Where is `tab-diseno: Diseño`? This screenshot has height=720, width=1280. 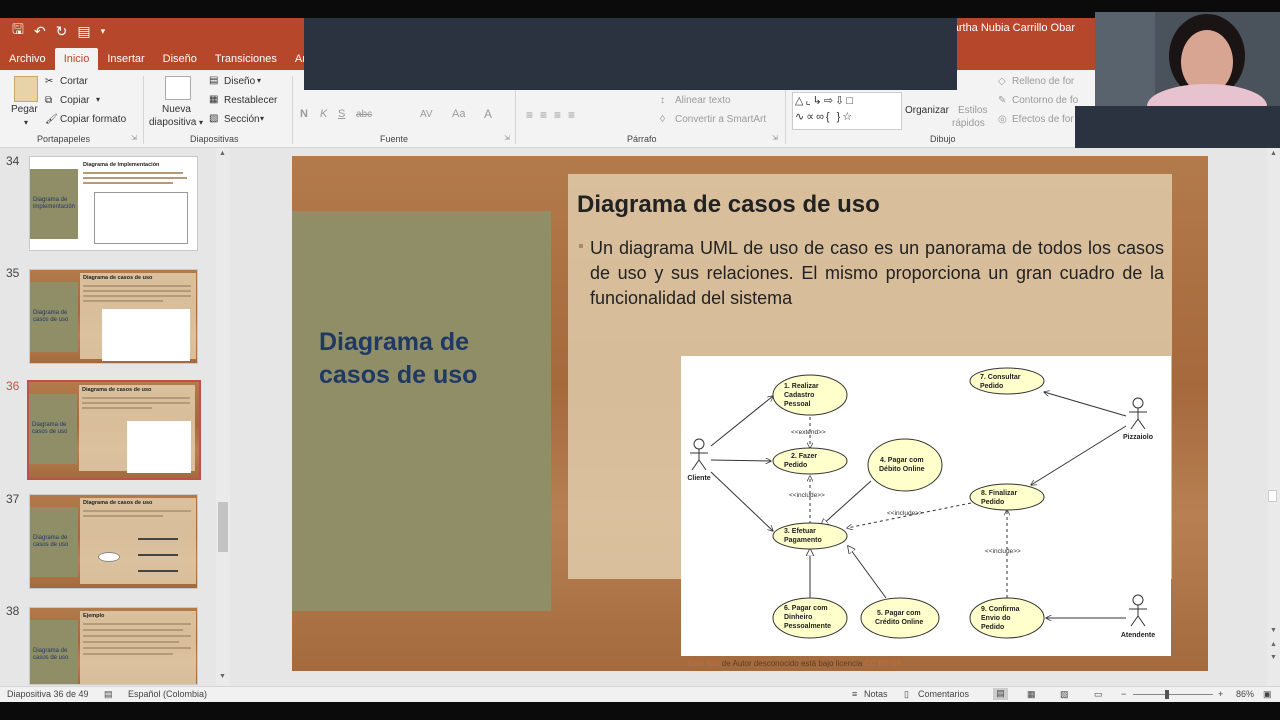
tab-diseno: Diseño is located at coordinates (180, 59).